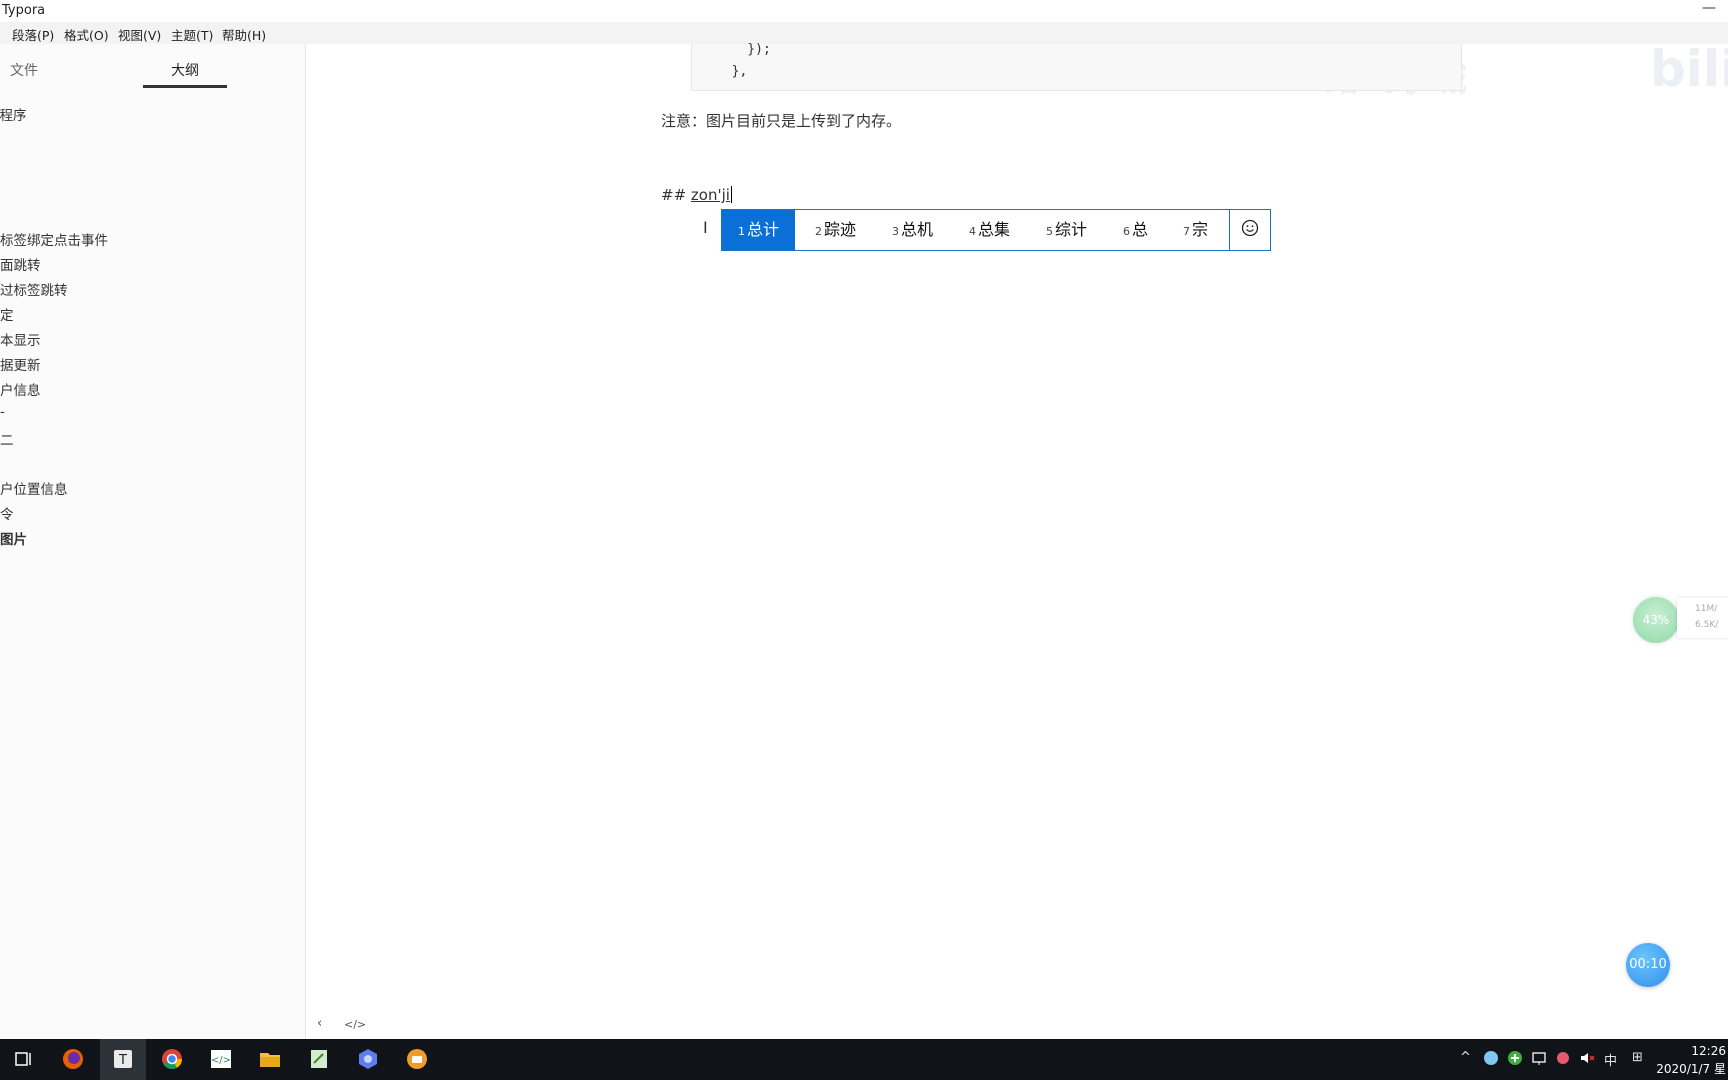 Image resolution: width=1728 pixels, height=1080 pixels. I want to click on net-up-speed: 11M/, so click(1706, 609).